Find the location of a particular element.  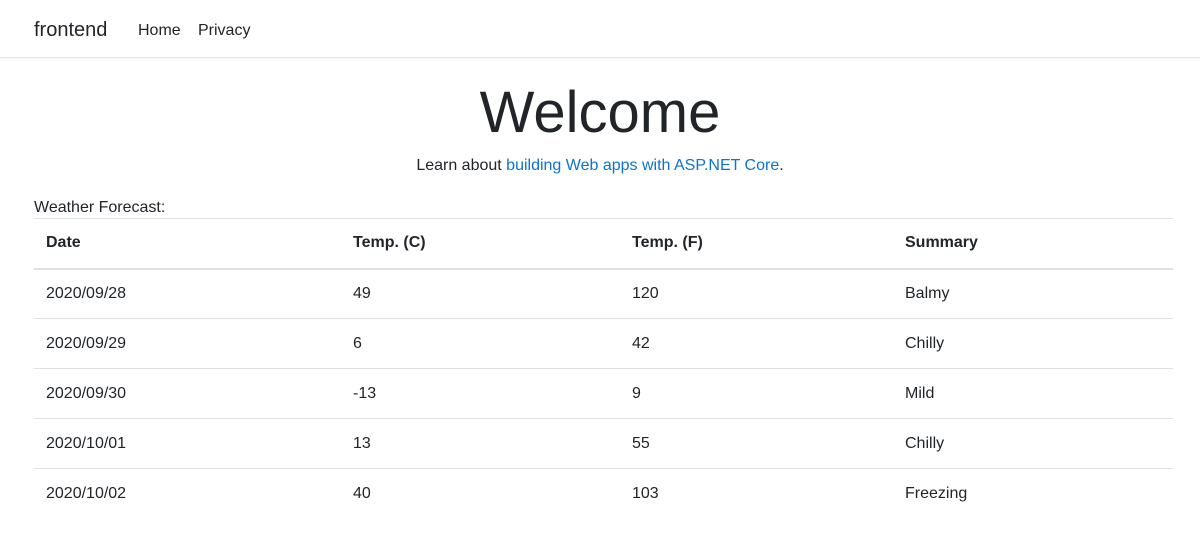

cell-summary: Balmy is located at coordinates (927, 293).